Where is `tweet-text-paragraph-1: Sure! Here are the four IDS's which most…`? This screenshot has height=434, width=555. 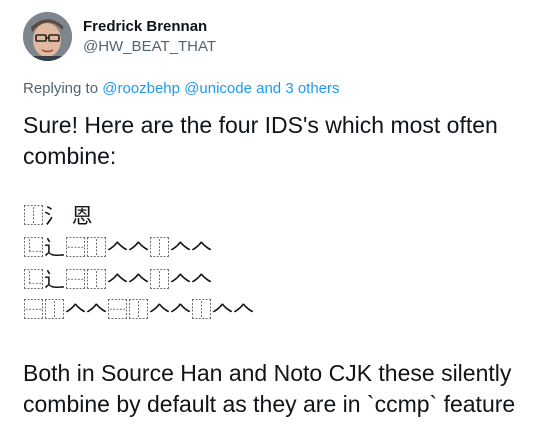
tweet-text-paragraph-1: Sure! Here are the four IDS's which most… is located at coordinates (260, 140).